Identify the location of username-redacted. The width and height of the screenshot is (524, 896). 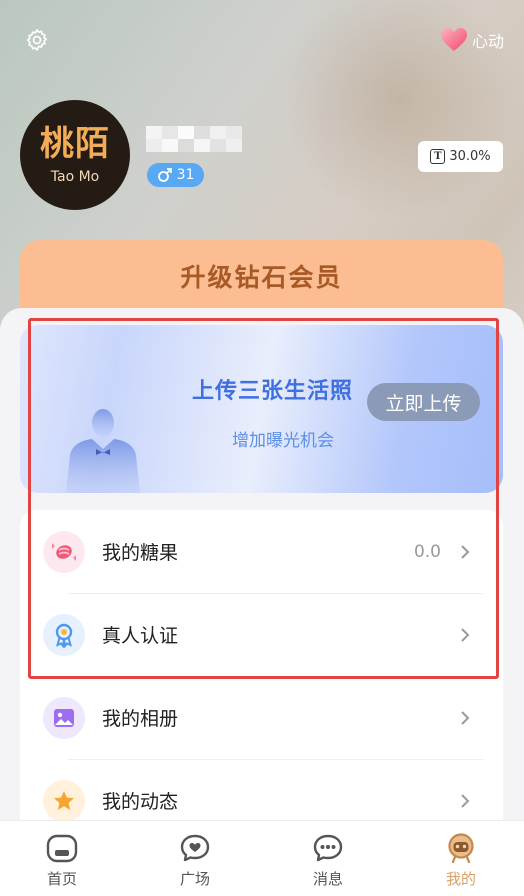
(194, 139).